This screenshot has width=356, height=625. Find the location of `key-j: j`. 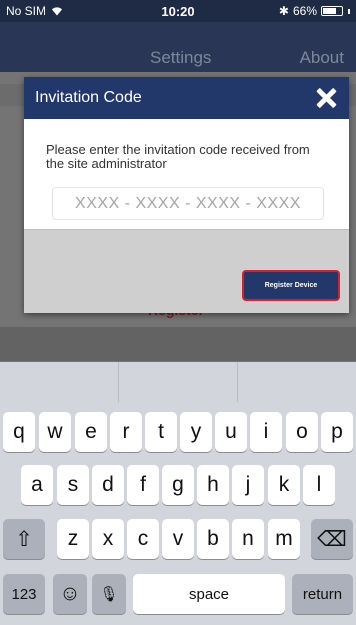

key-j: j is located at coordinates (248, 485).